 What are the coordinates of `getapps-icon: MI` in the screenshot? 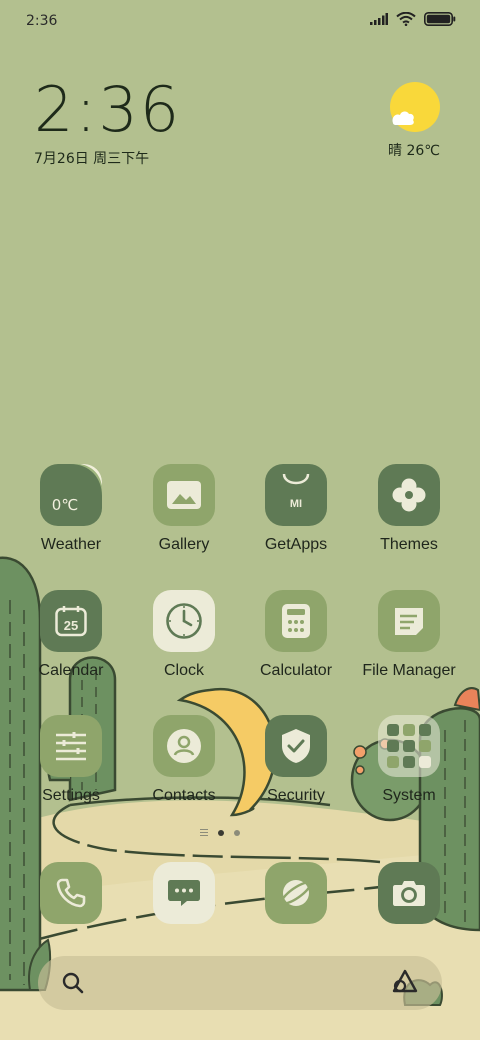 It's located at (296, 495).